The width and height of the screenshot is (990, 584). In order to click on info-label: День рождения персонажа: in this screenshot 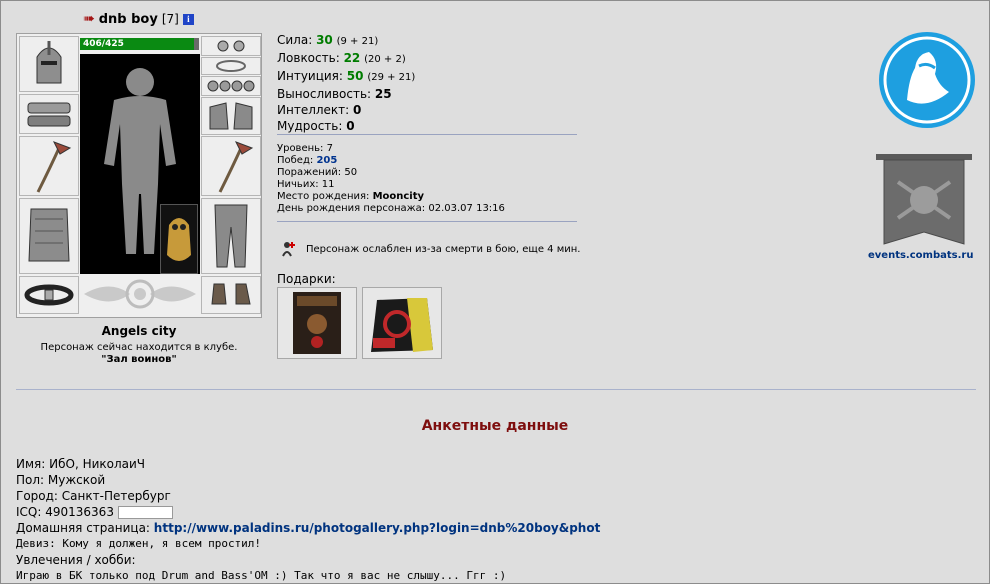, I will do `click(351, 208)`.